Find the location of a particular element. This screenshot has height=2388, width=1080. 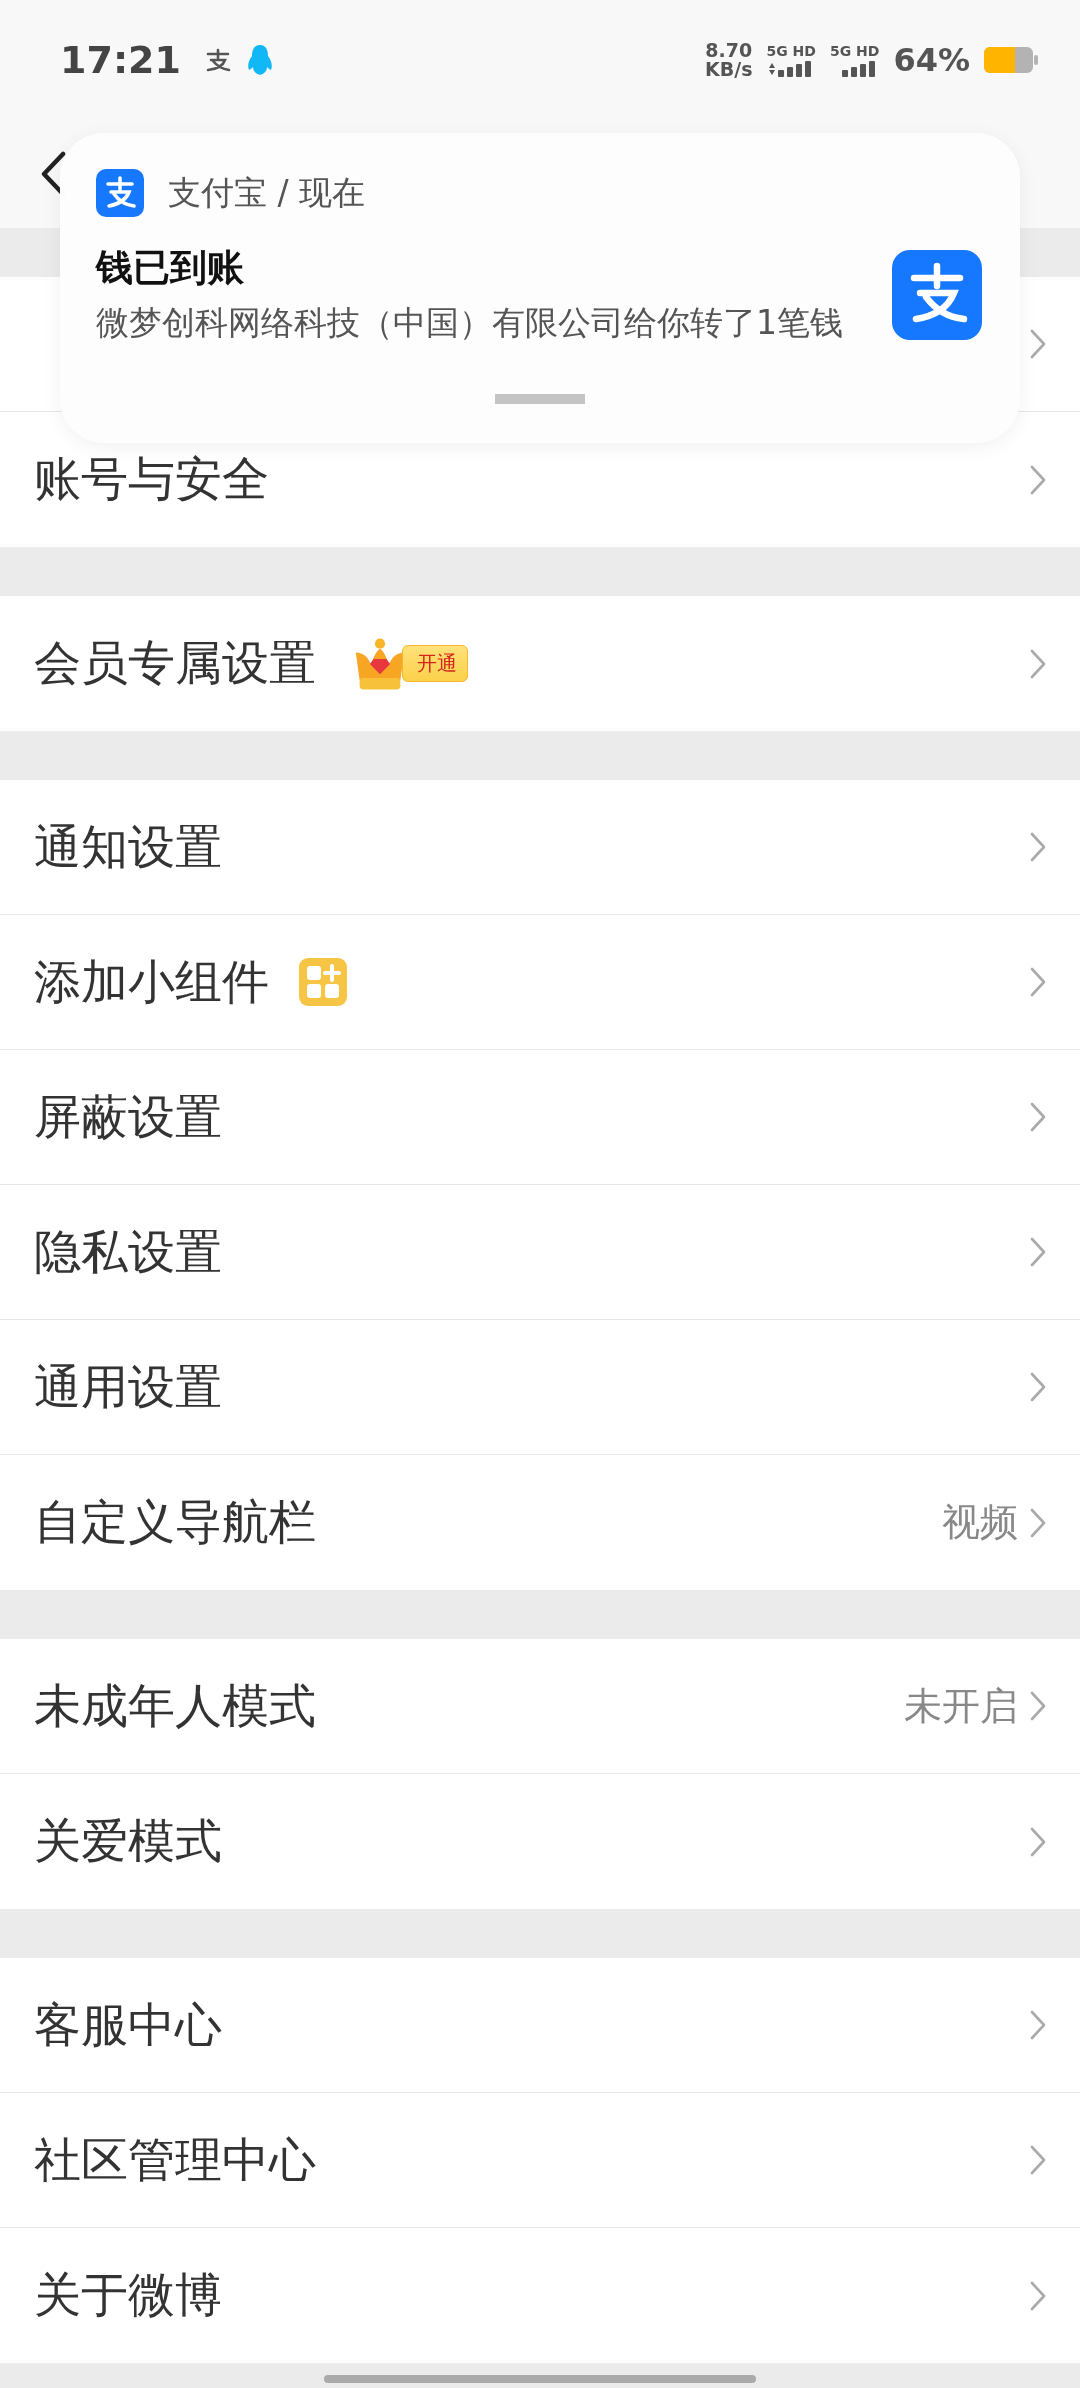

settings-row: 关于微博 is located at coordinates (540, 2295).